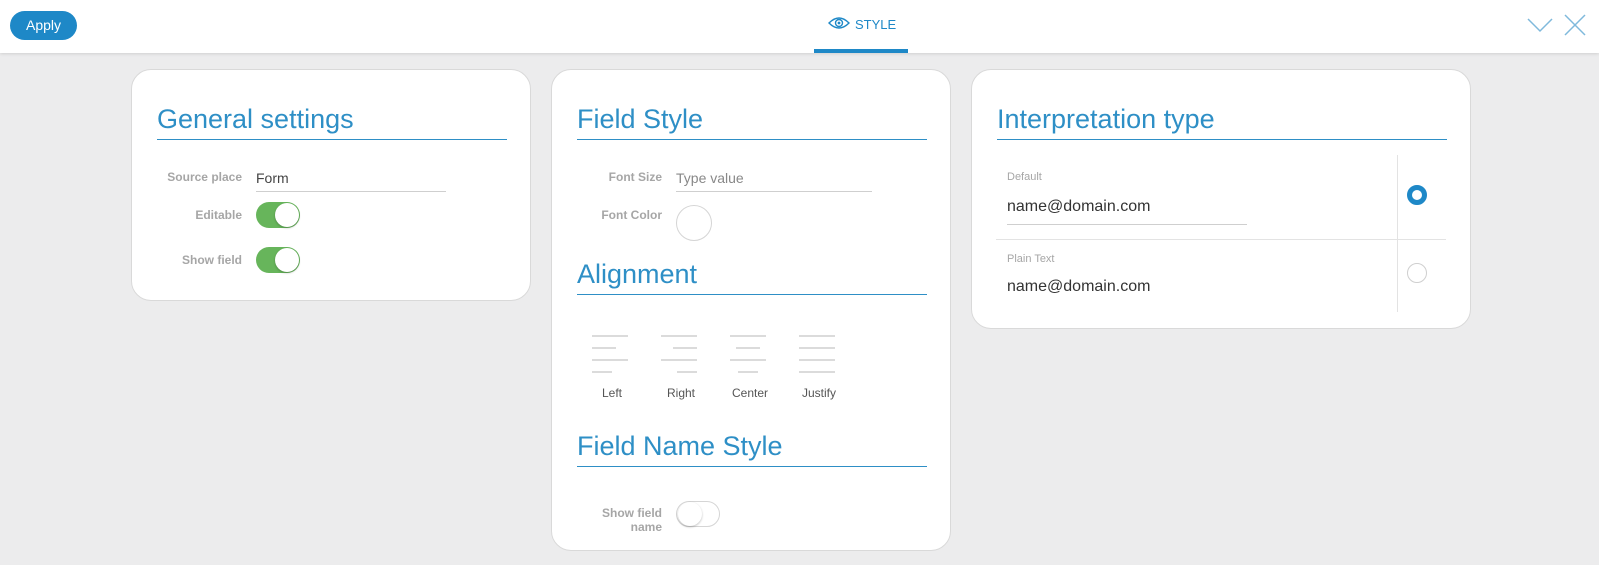  Describe the element at coordinates (799, 26) in the screenshot. I see `top-toolbar: Apply STYLE` at that location.